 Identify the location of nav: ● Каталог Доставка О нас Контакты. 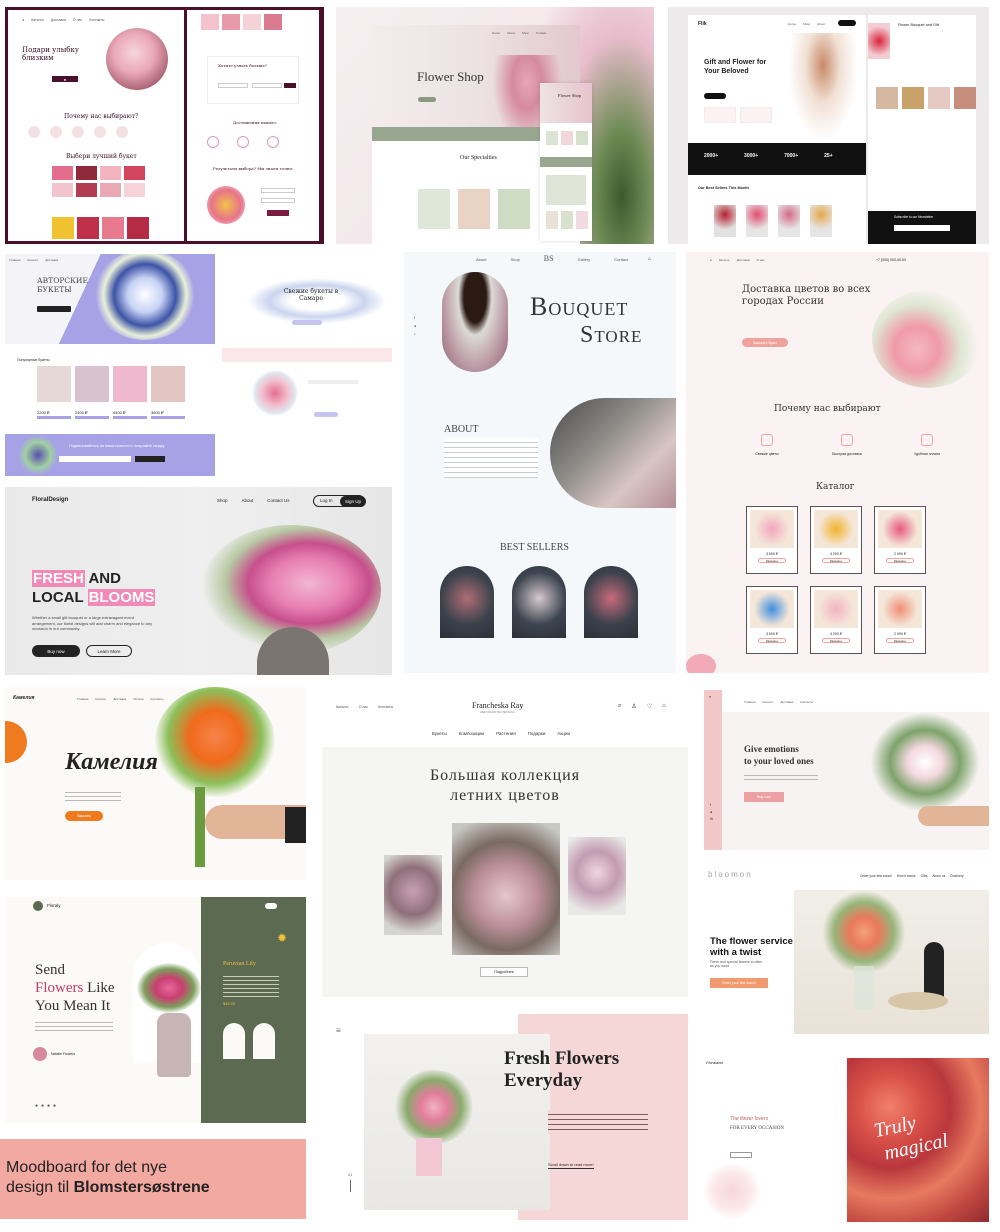
(63, 20).